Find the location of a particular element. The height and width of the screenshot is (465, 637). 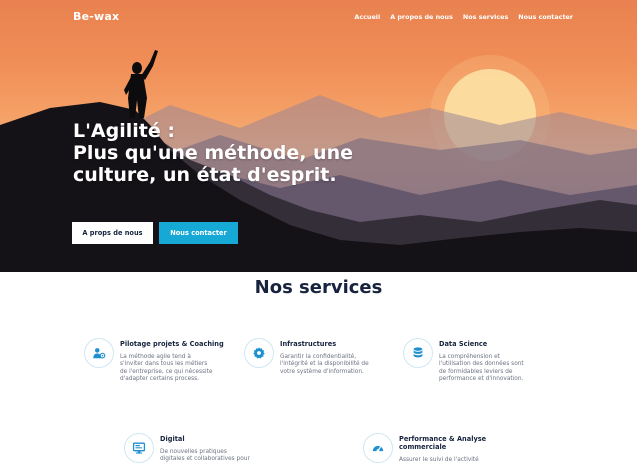

services-section-title: Nos services is located at coordinates (318, 287).